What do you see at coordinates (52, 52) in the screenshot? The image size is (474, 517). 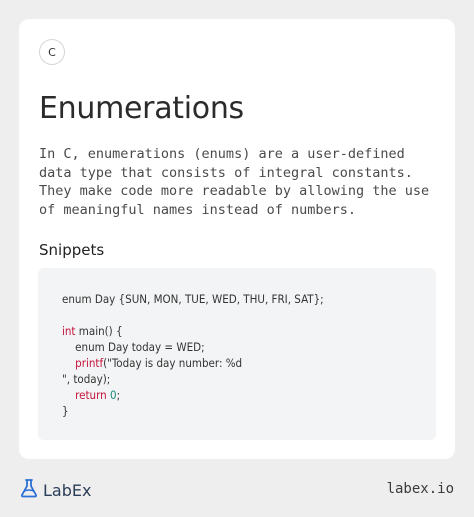 I see `language-badge: C` at bounding box center [52, 52].